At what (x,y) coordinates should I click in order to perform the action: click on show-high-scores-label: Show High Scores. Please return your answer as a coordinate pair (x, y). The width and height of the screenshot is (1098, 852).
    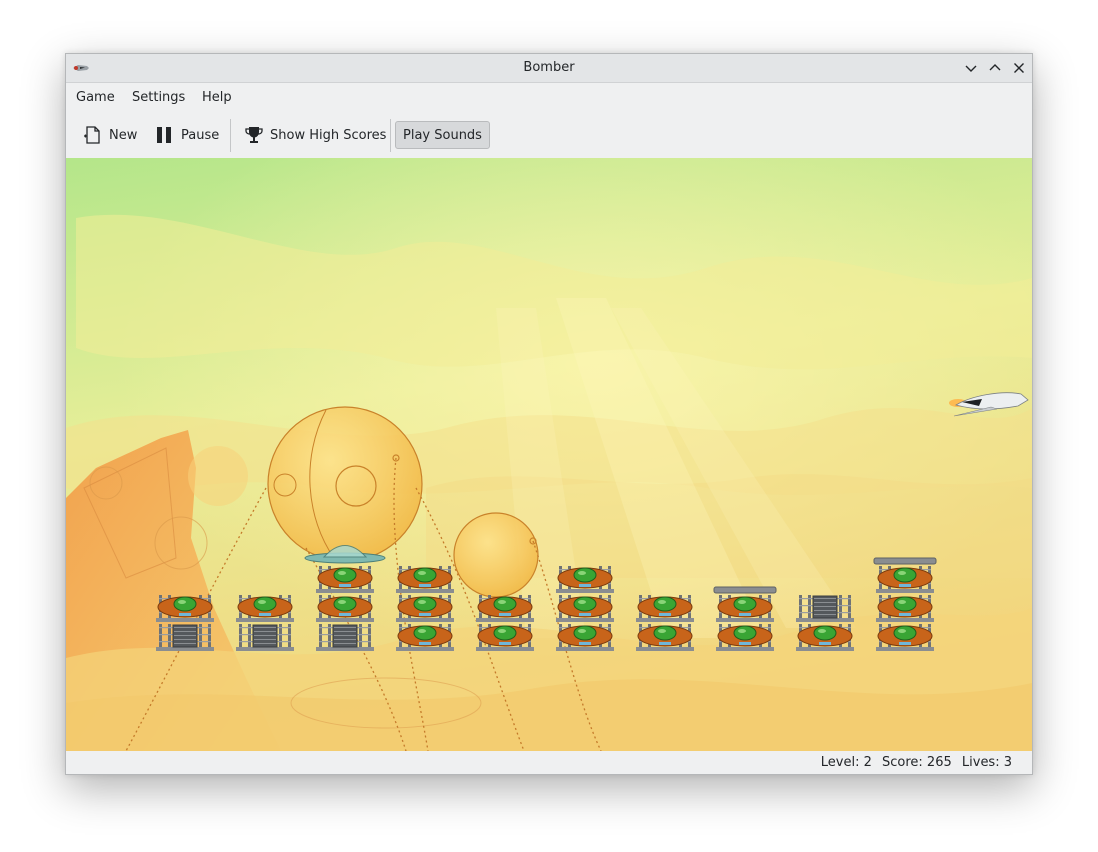
    Looking at the image, I should click on (328, 135).